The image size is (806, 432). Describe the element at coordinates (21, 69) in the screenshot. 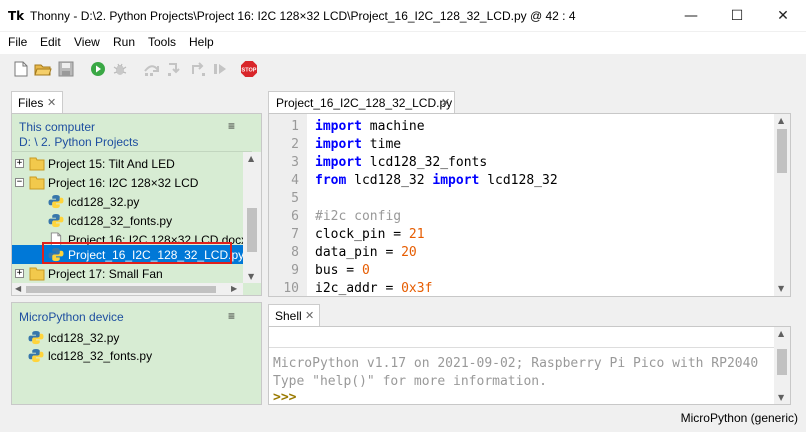

I see `new-file-icon` at that location.